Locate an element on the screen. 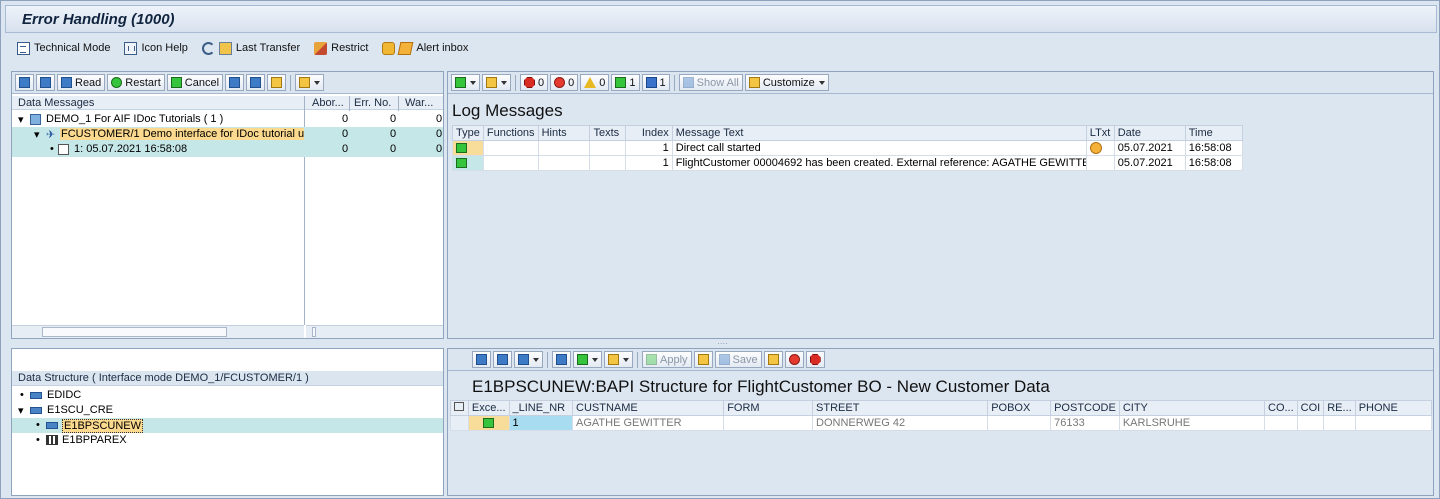  custname-cell: AGATHE GEWITTER is located at coordinates (648, 423).